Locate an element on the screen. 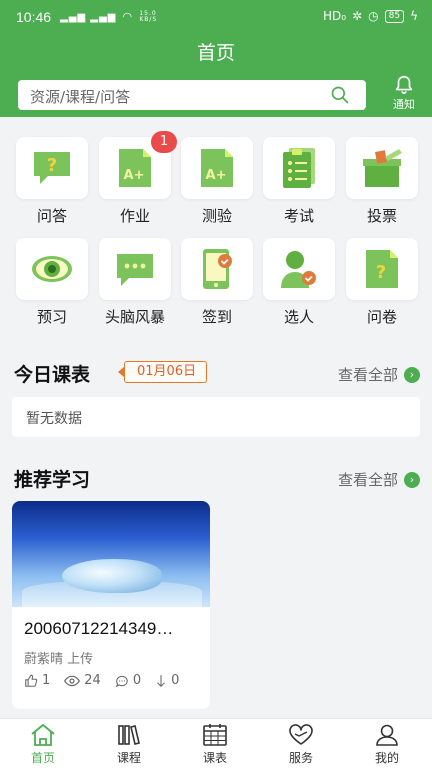 The width and height of the screenshot is (432, 768). nav-label: 课表 is located at coordinates (214, 758).